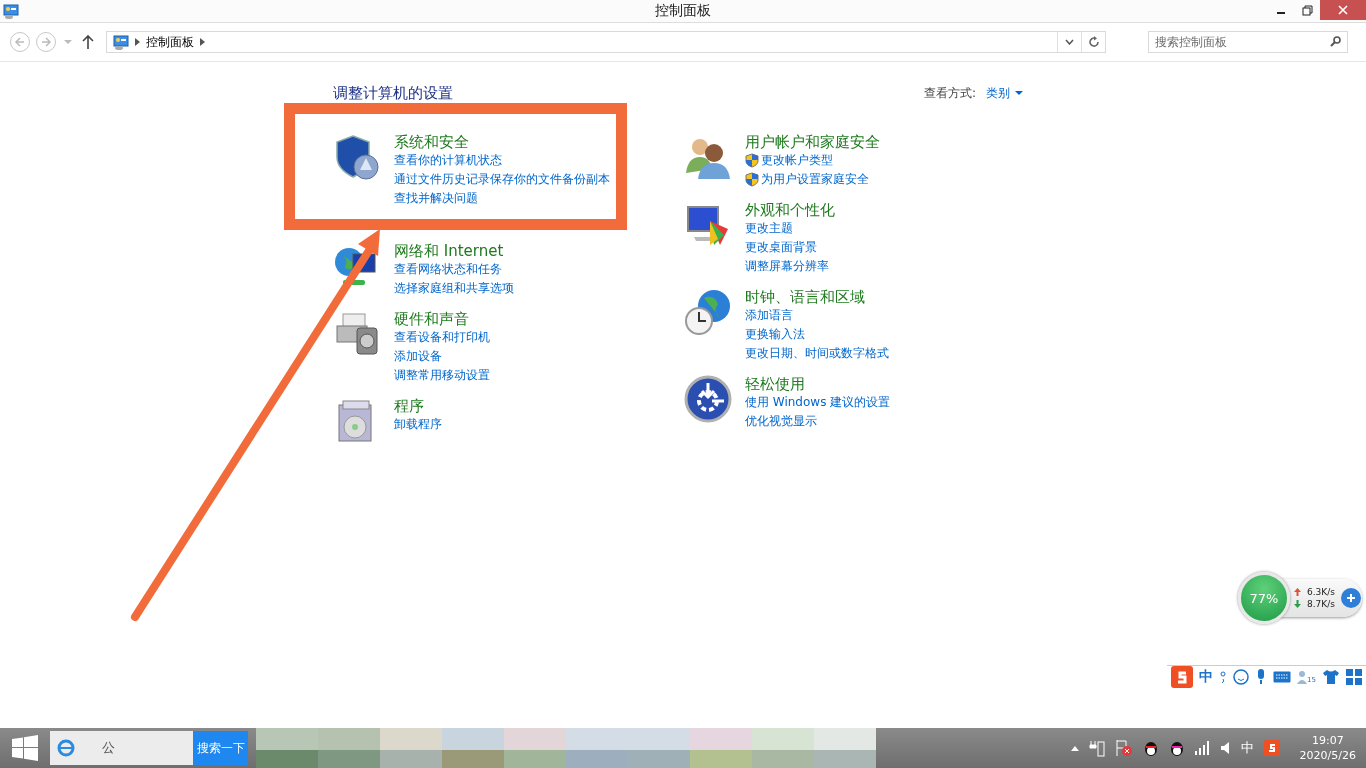 Image resolution: width=1366 pixels, height=768 pixels. I want to click on category-link: 查找并解决问题, so click(436, 198).